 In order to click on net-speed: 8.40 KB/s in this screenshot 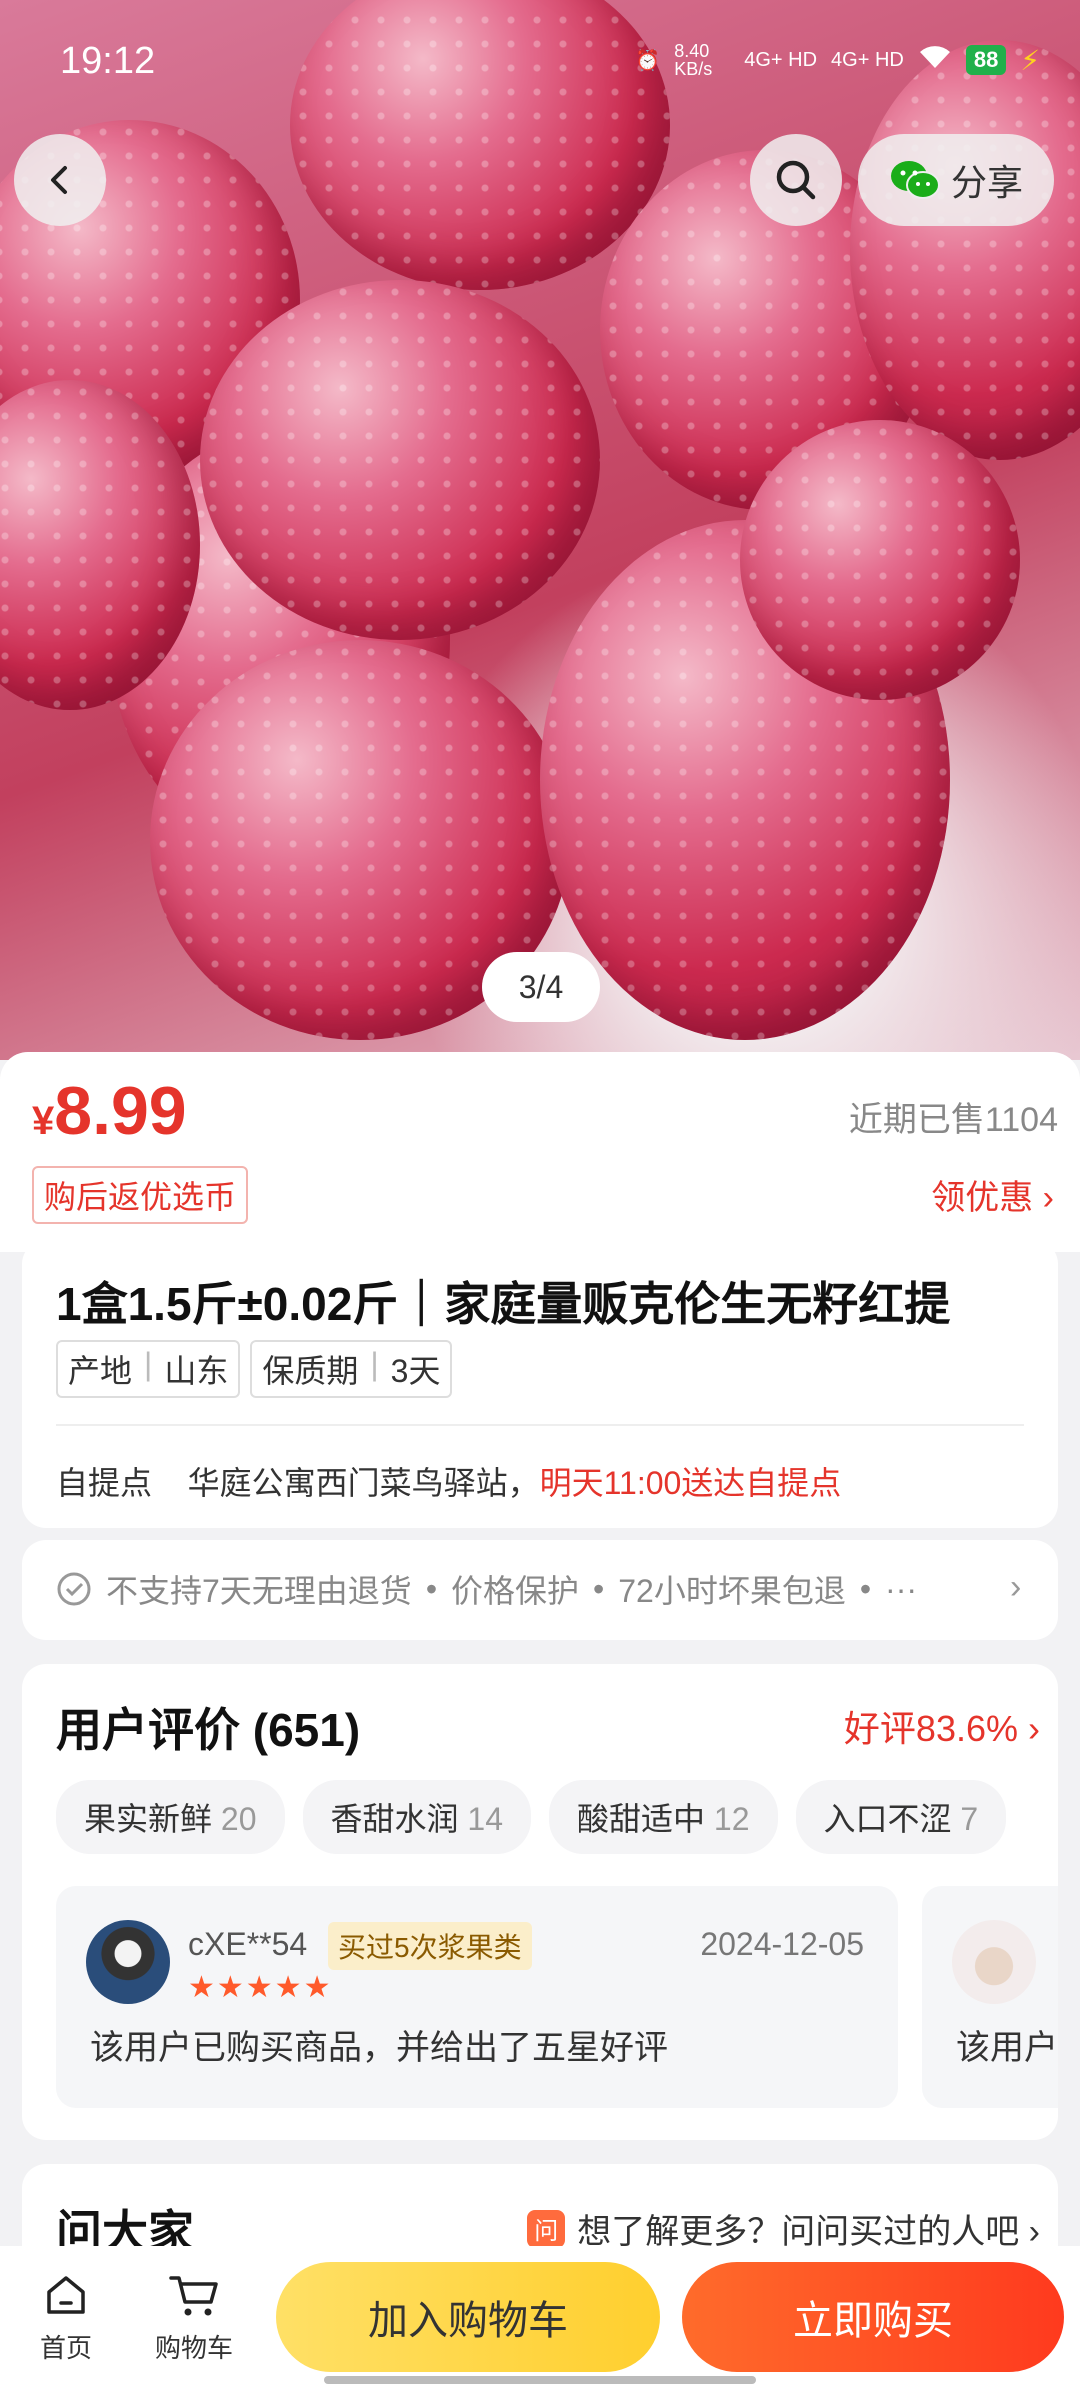, I will do `click(693, 60)`.